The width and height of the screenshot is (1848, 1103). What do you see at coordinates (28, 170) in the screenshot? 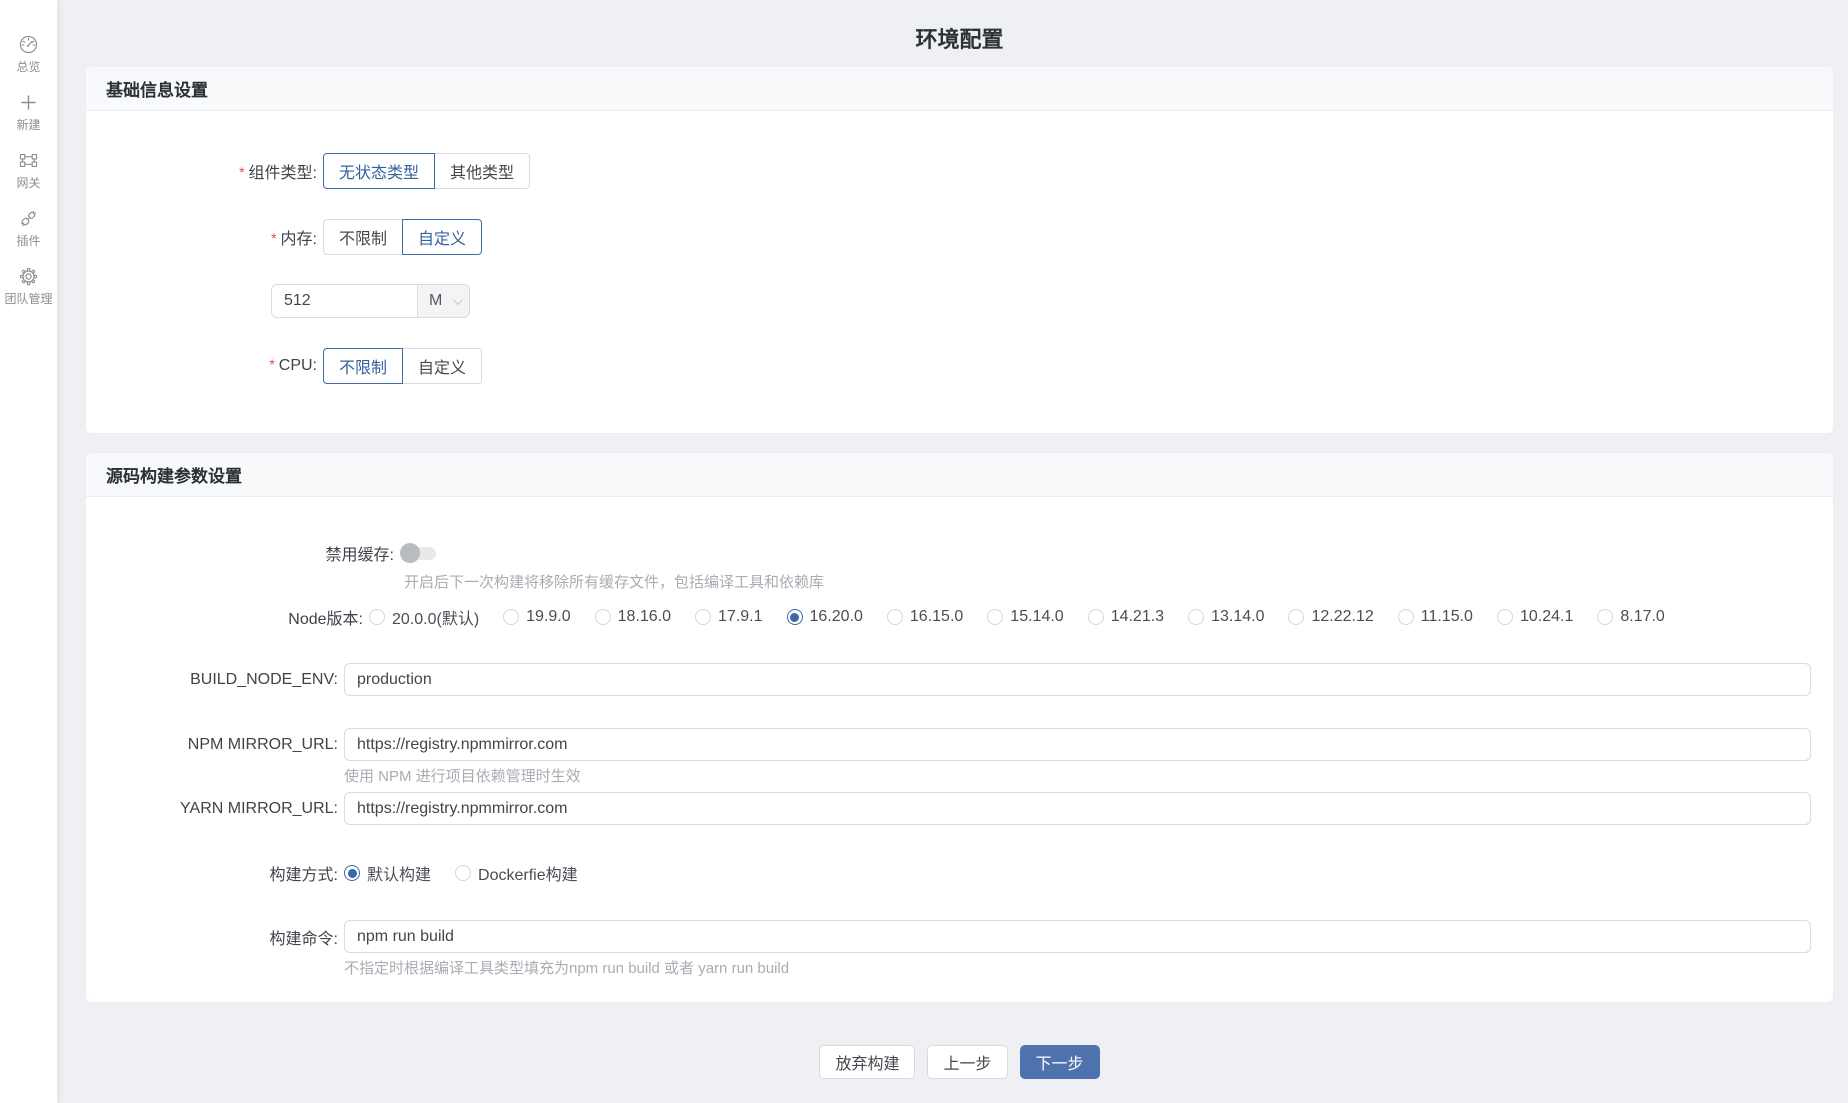
I see `sidebar-item-gateway: 网关` at bounding box center [28, 170].